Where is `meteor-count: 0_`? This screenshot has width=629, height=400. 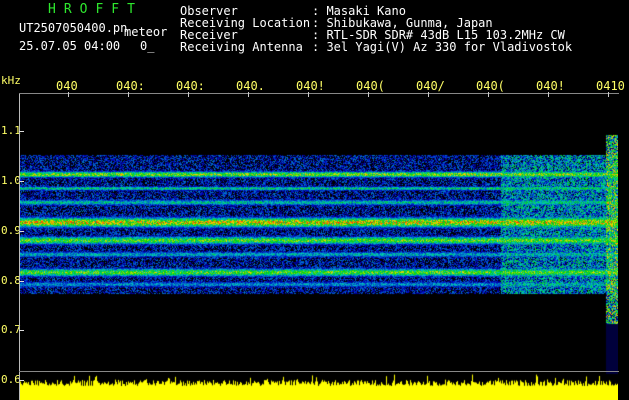
meteor-count: 0_ is located at coordinates (147, 46).